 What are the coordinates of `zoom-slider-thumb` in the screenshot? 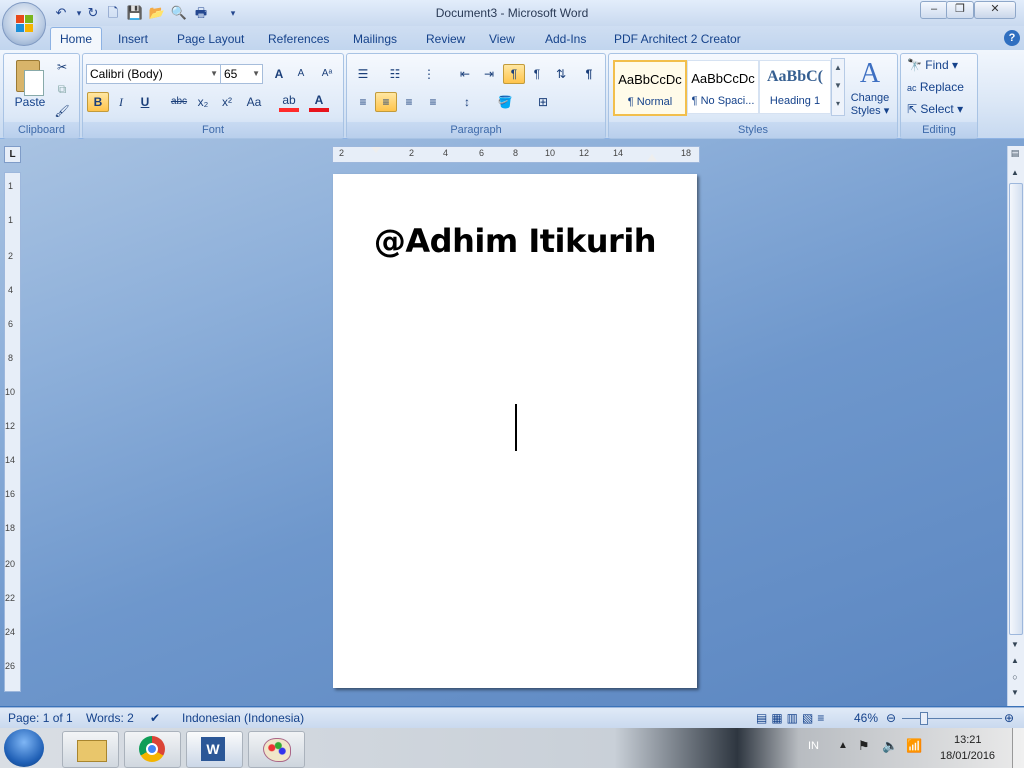 It's located at (924, 718).